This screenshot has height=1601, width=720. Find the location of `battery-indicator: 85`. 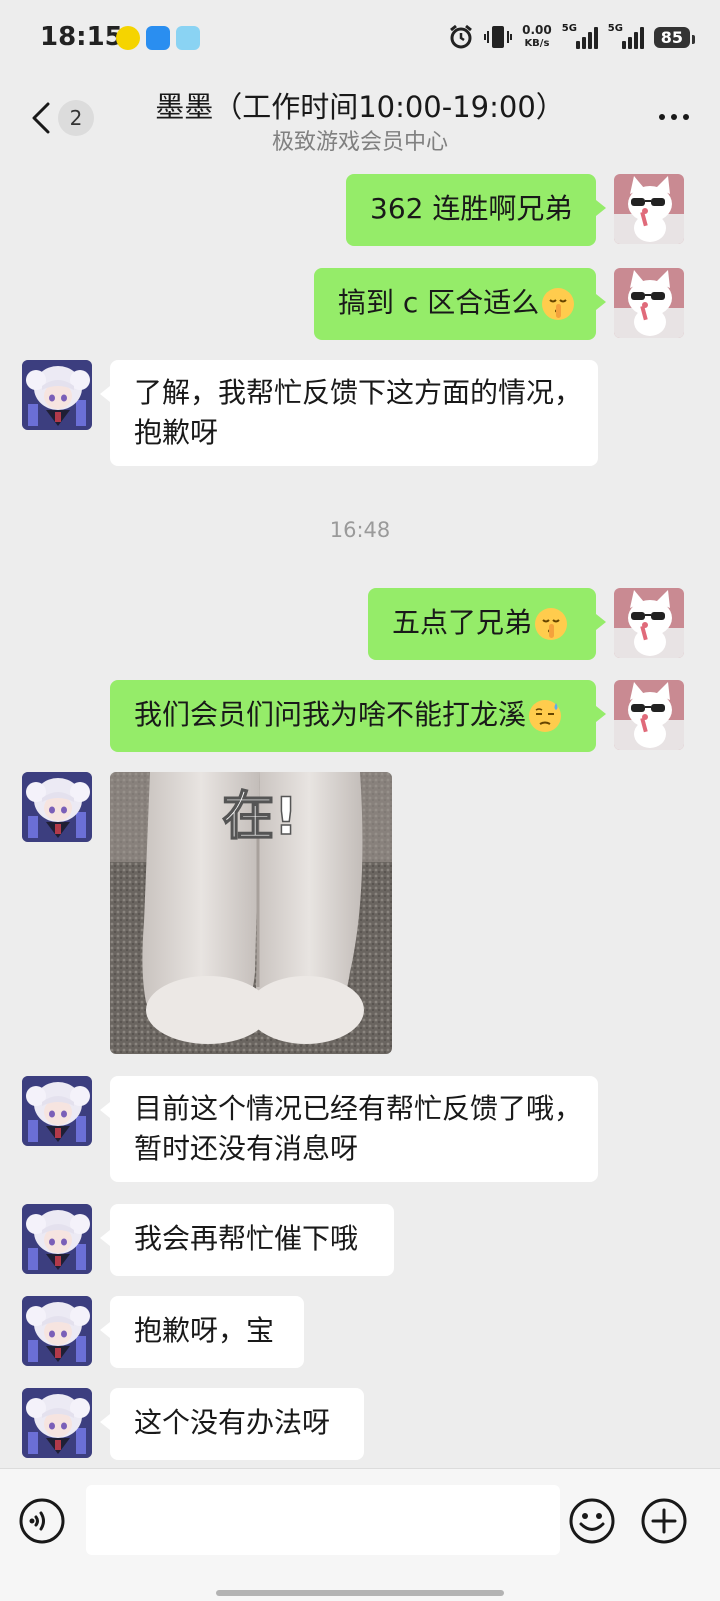

battery-indicator: 85 is located at coordinates (674, 37).